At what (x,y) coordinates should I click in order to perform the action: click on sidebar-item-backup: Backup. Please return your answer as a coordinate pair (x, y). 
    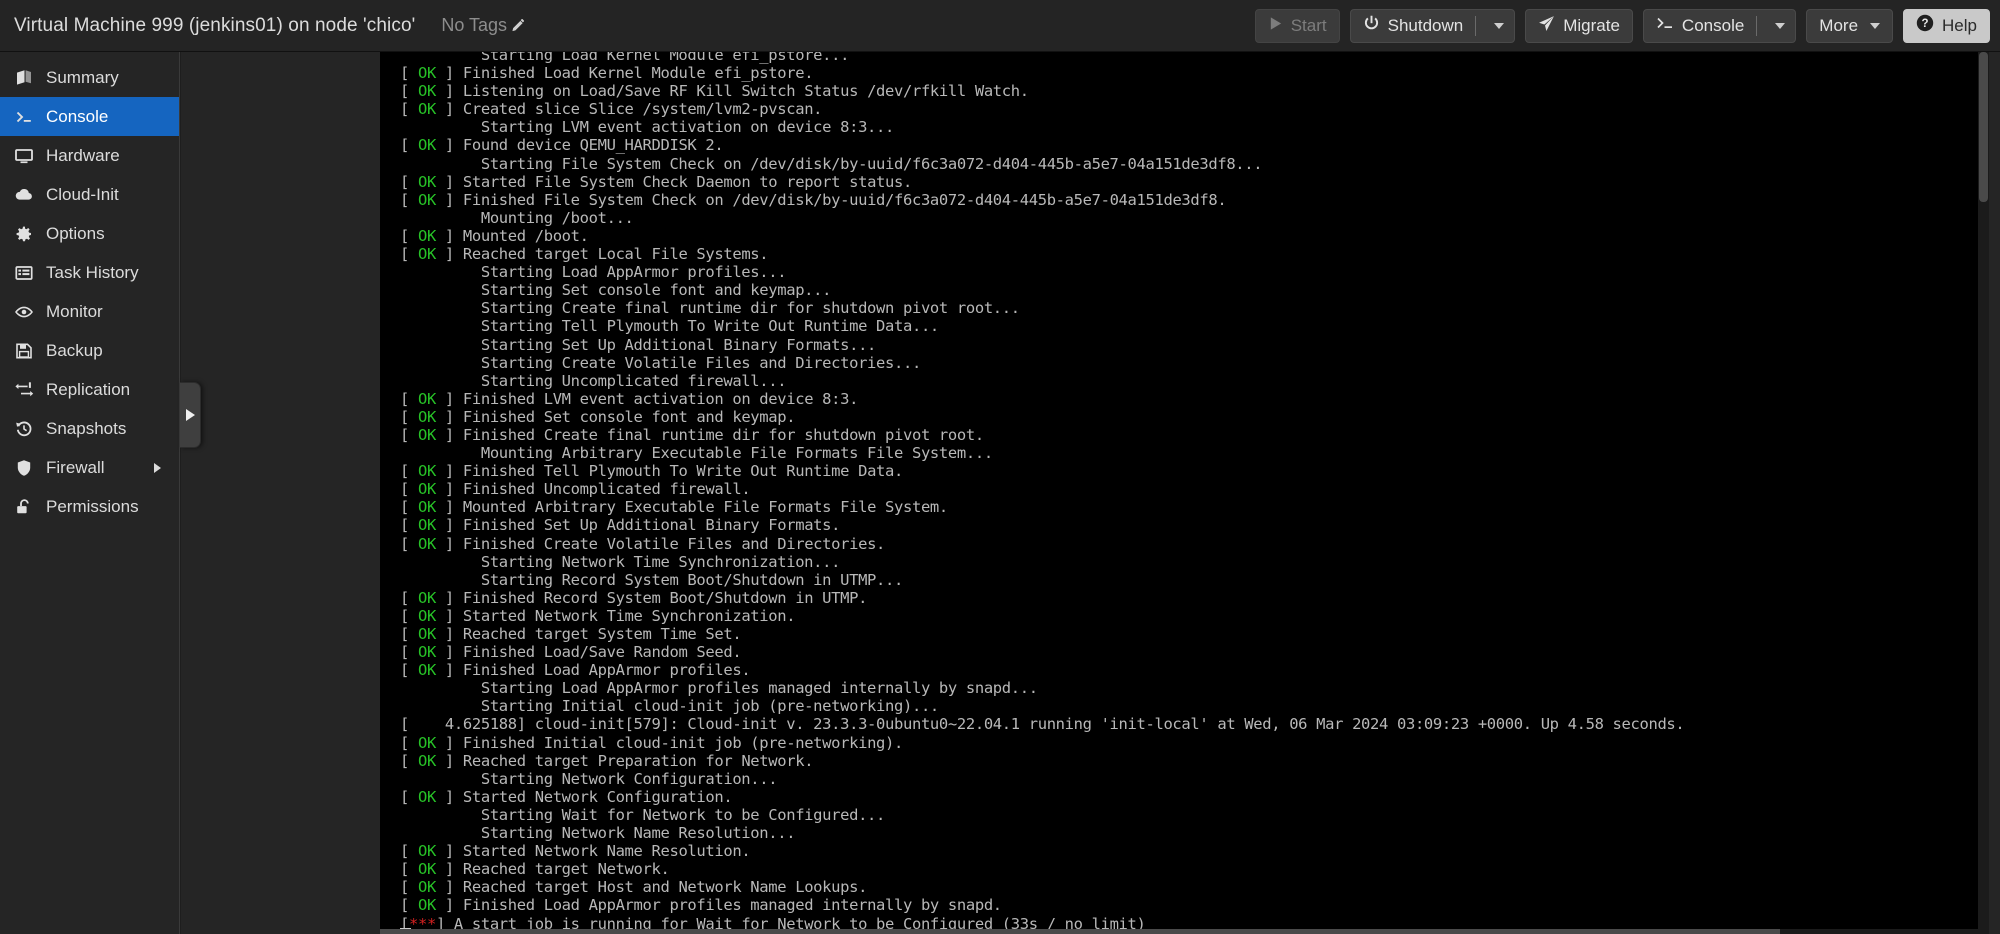
    Looking at the image, I should click on (89, 350).